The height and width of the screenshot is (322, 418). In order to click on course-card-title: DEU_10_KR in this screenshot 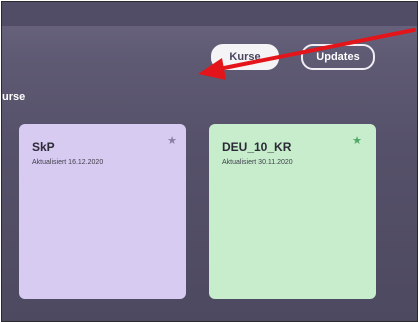, I will do `click(257, 147)`.